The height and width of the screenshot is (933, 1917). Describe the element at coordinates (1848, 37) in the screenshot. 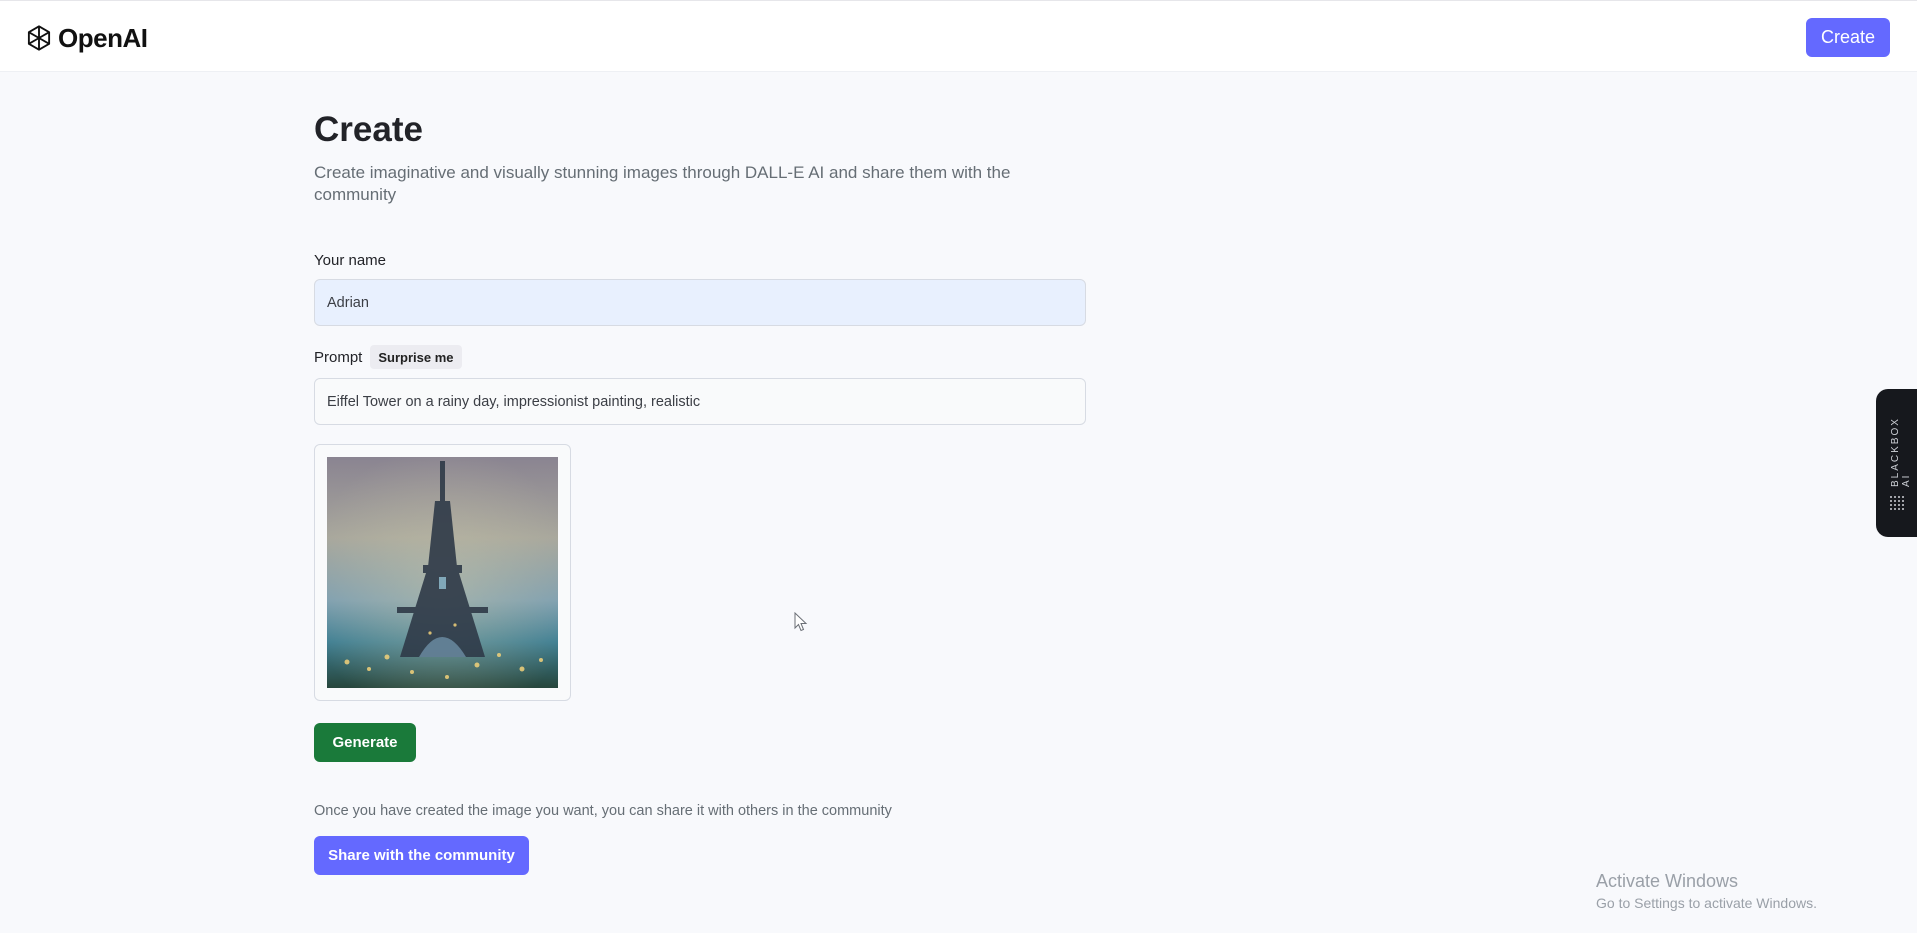

I see `header-create-button: Create` at that location.